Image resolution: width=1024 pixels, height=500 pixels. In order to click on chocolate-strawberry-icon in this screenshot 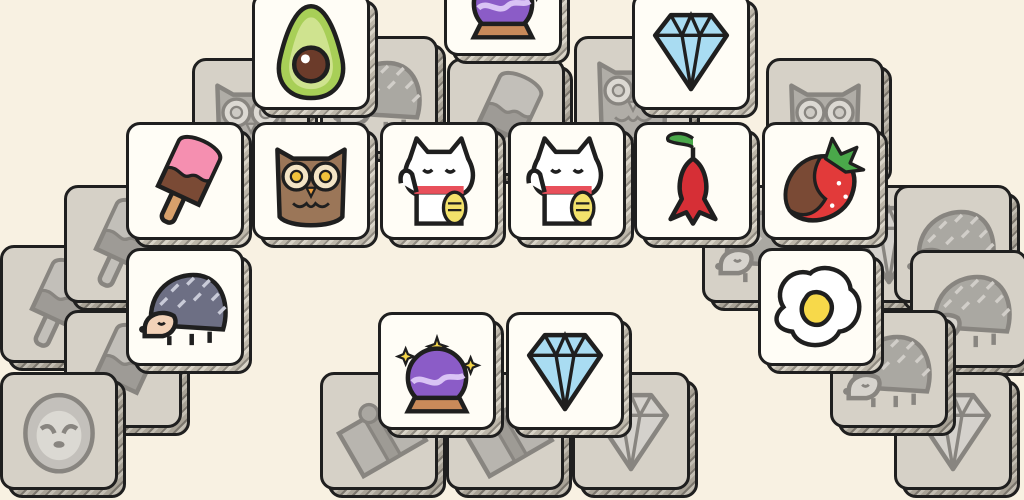, I will do `click(821, 181)`.